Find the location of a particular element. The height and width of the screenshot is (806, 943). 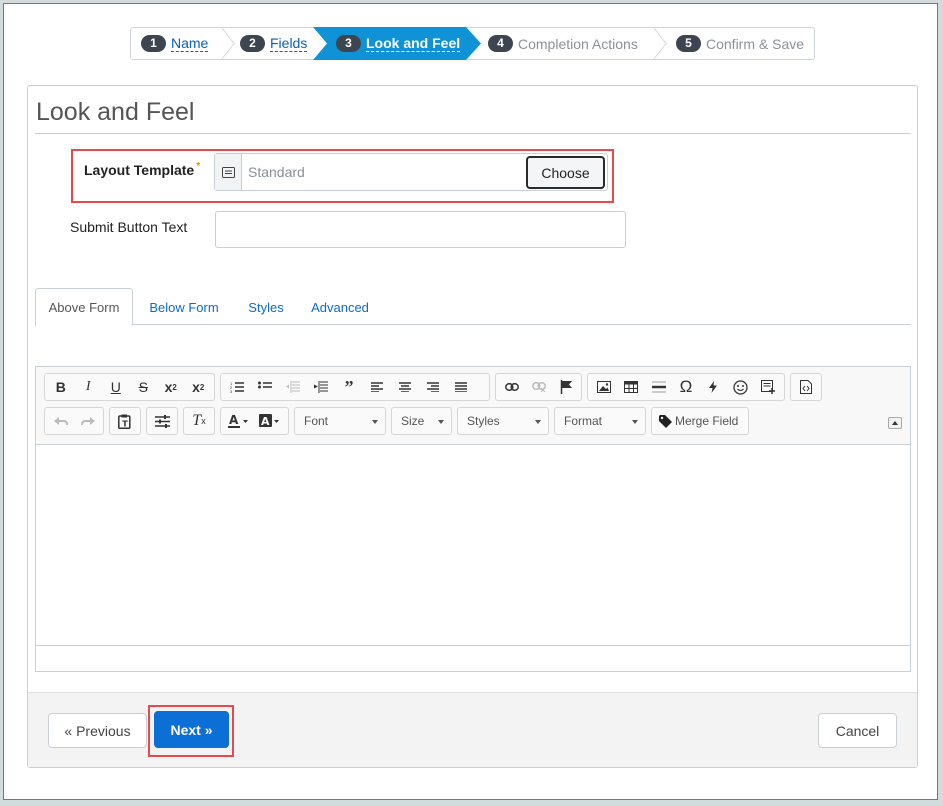

svg-text: 3 is located at coordinates (231, 391).